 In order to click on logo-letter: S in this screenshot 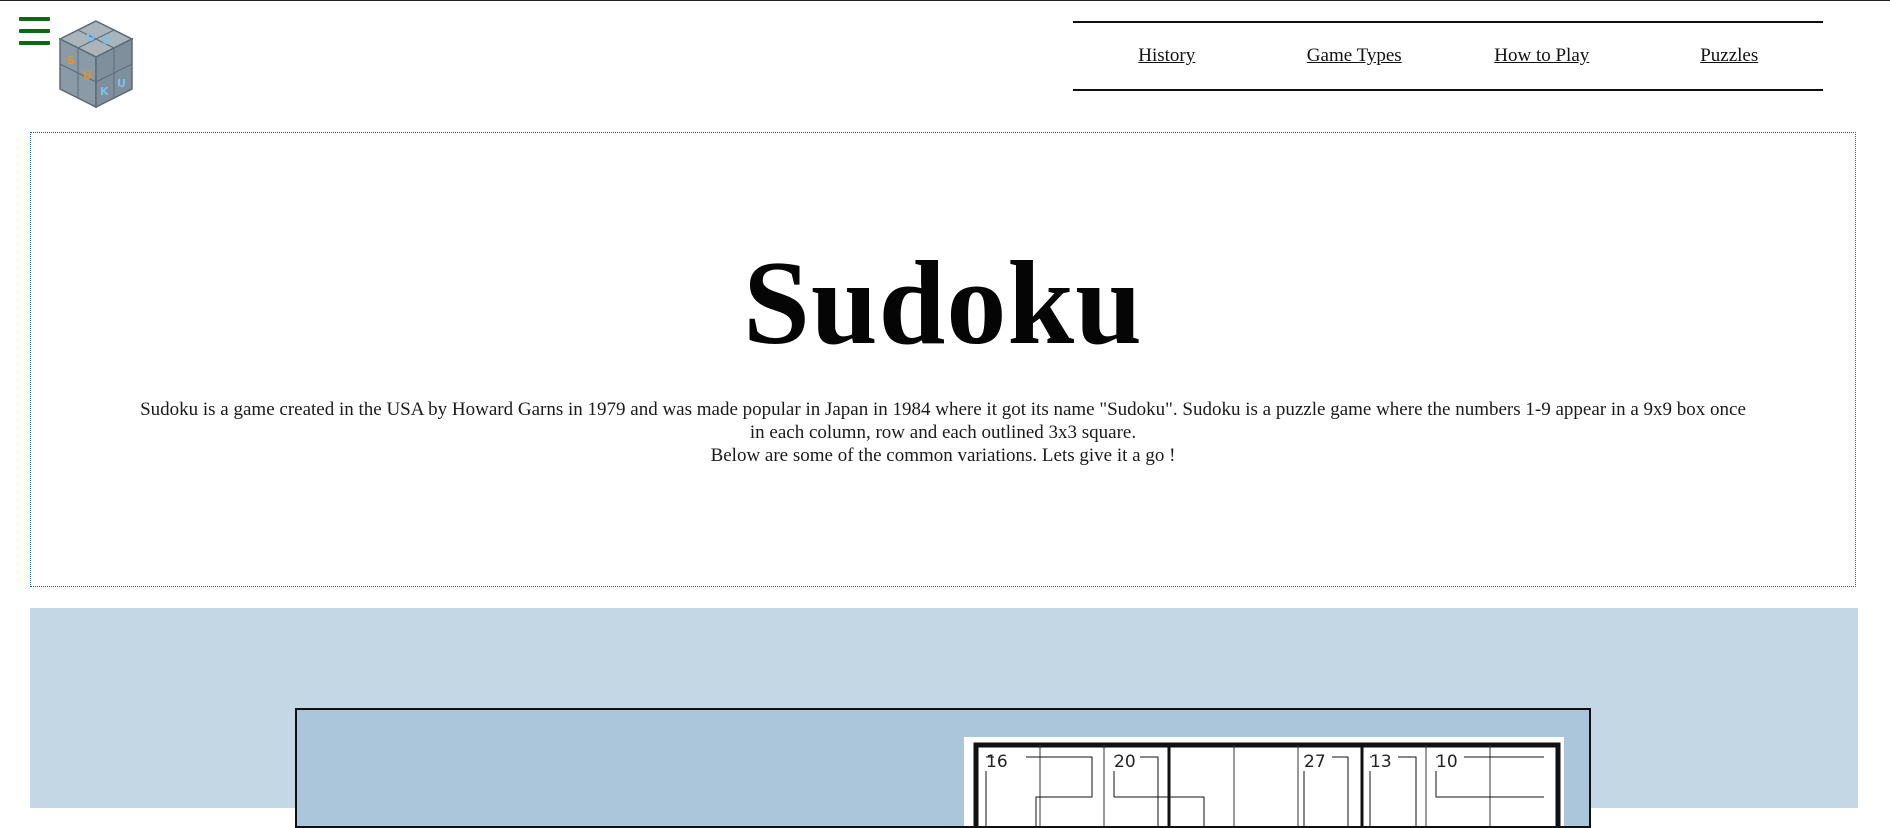, I will do `click(71, 60)`.